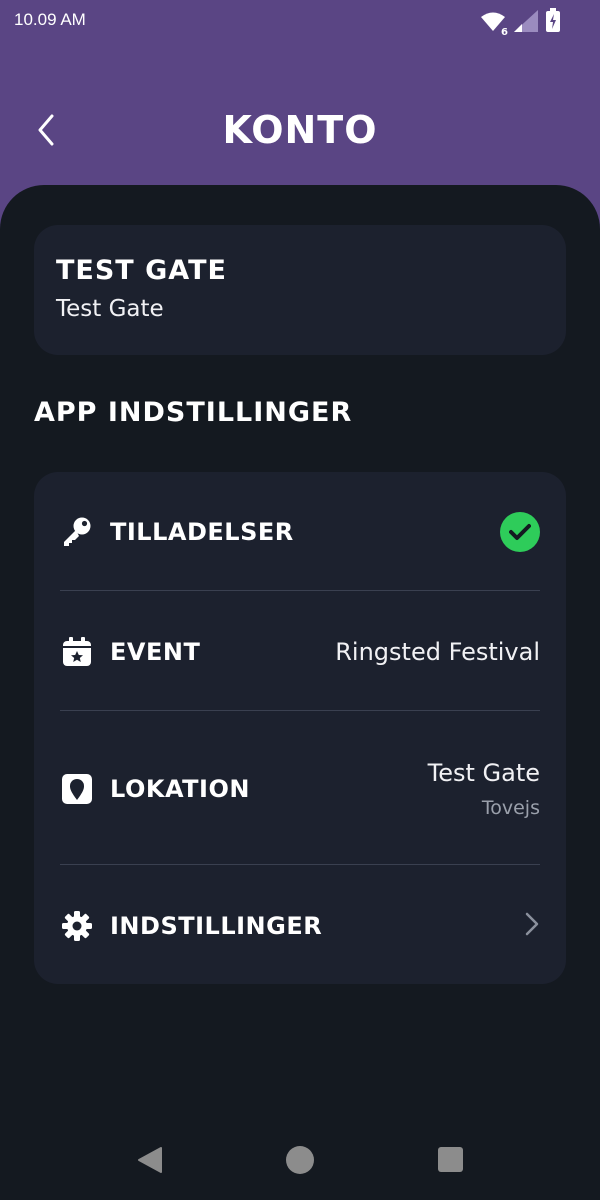 This screenshot has width=600, height=1200. What do you see at coordinates (494, 25) in the screenshot?
I see `wifi-icon: 6` at bounding box center [494, 25].